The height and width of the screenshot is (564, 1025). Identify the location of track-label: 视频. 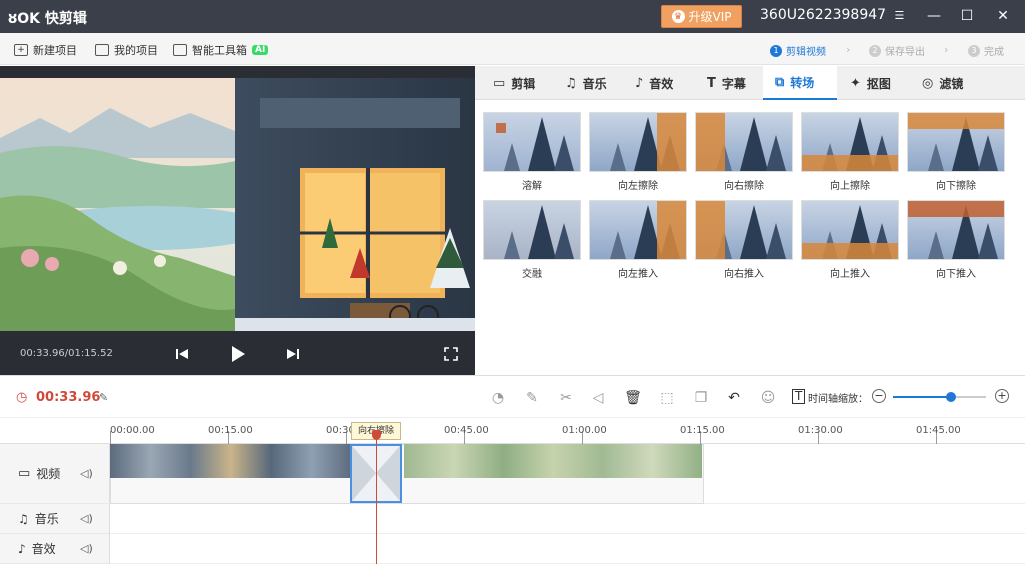
(48, 474).